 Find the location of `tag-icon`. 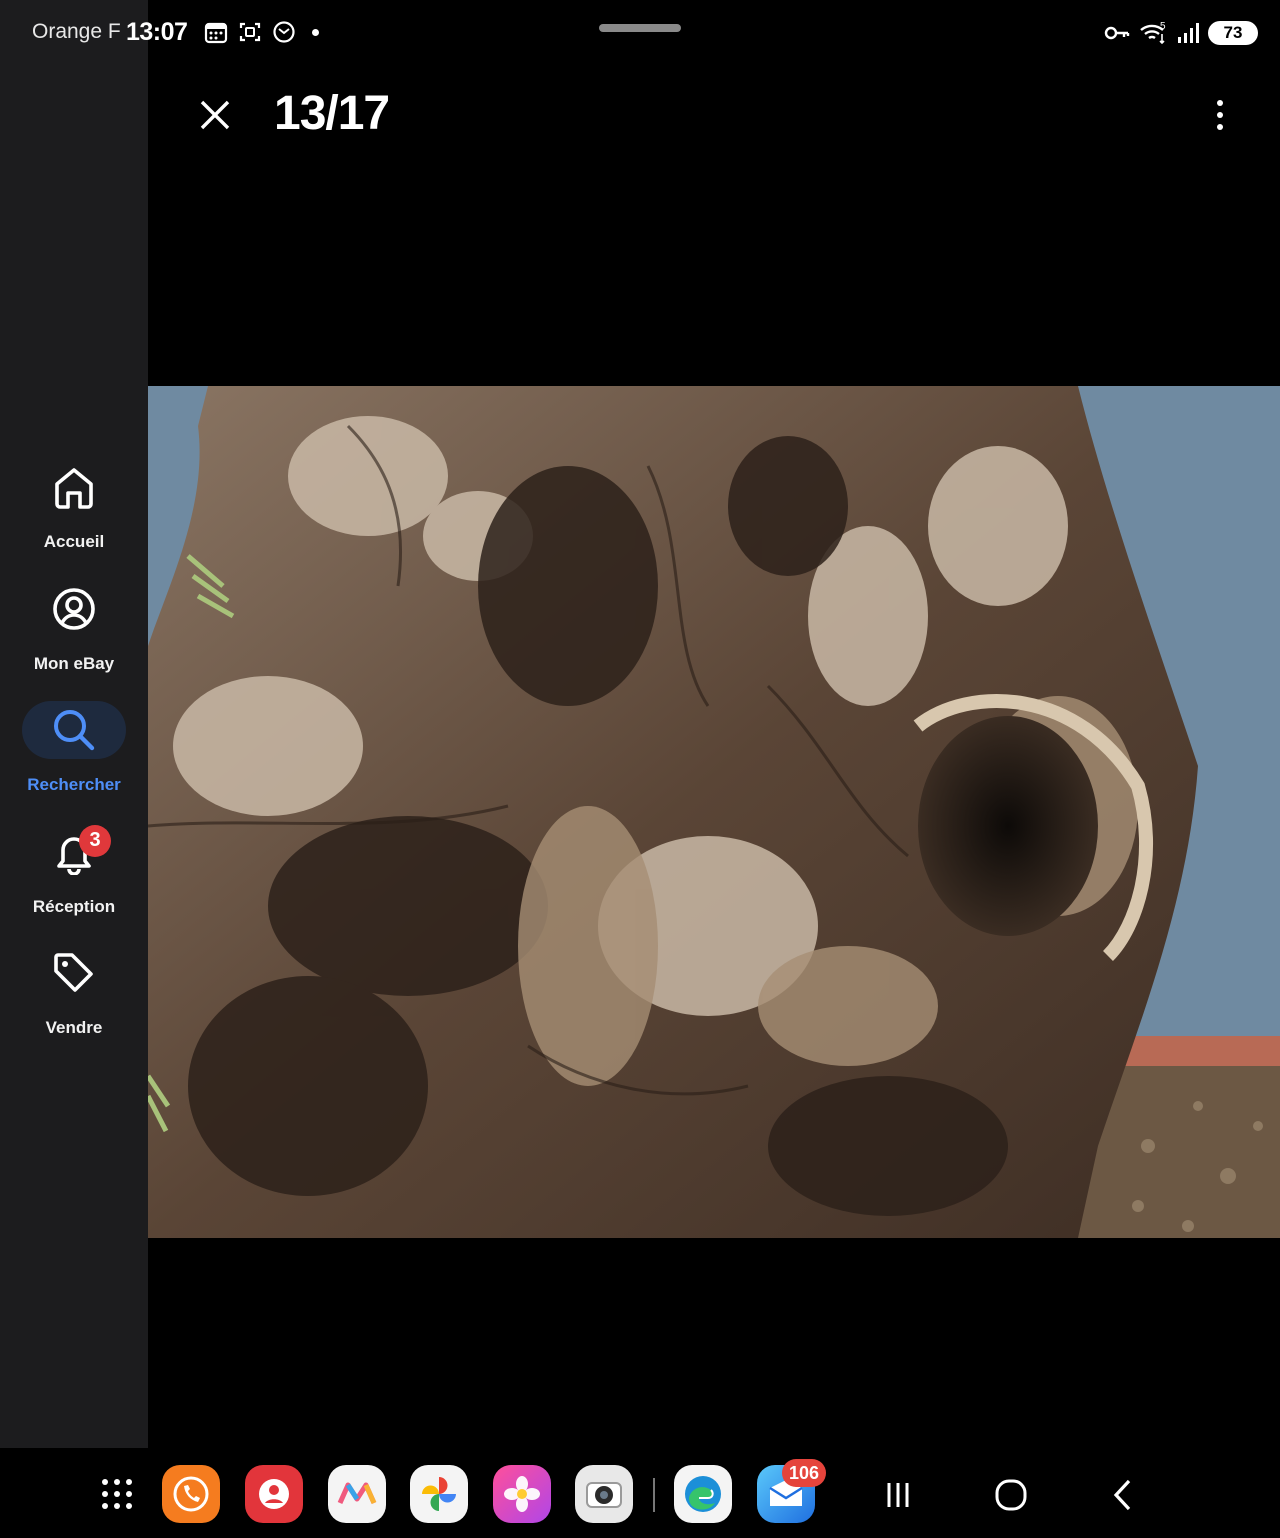

tag-icon is located at coordinates (73, 972).